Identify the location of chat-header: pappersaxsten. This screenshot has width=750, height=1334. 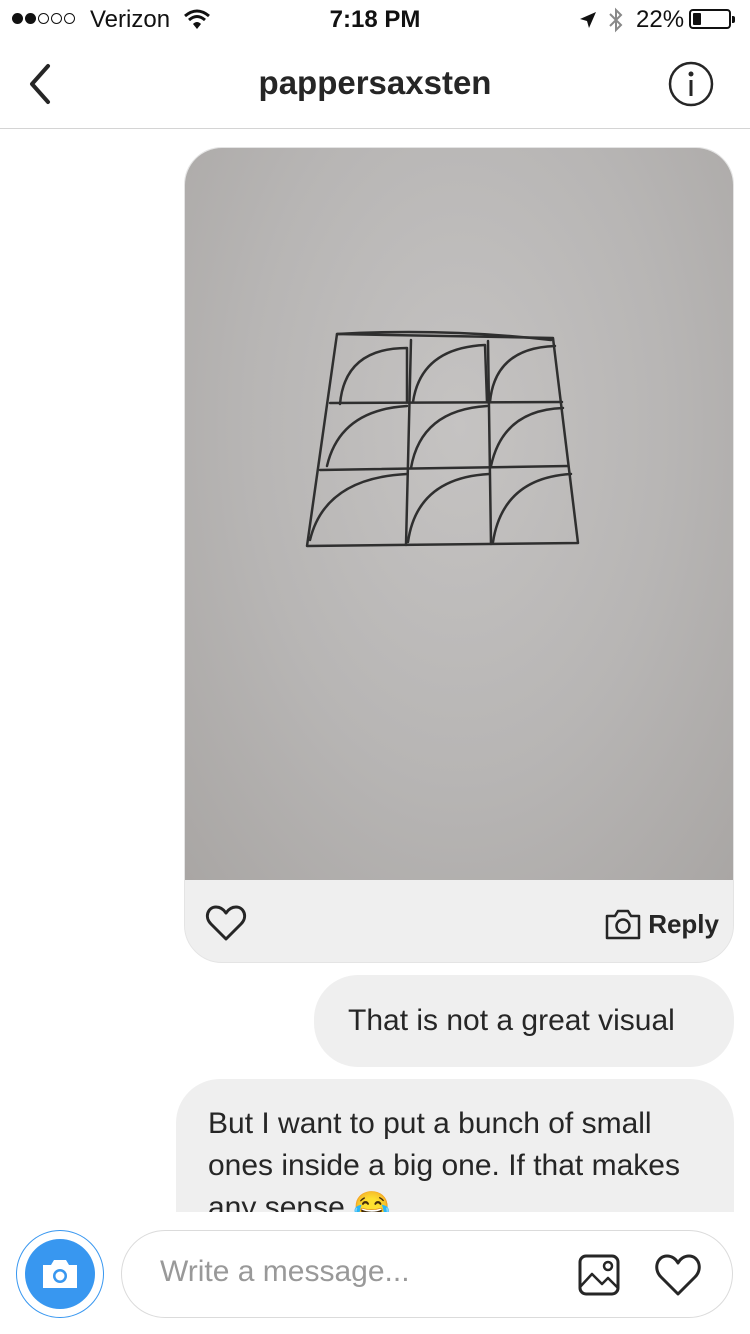
(375, 84).